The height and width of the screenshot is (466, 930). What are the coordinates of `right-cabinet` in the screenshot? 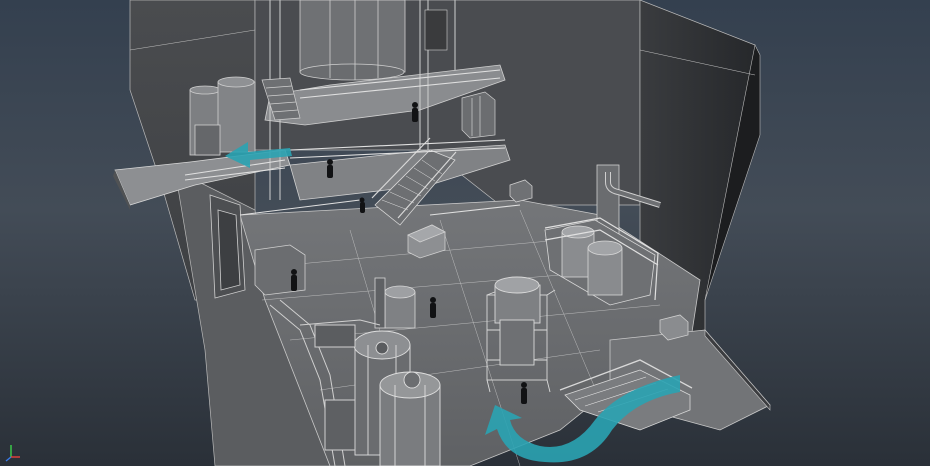 It's located at (478, 115).